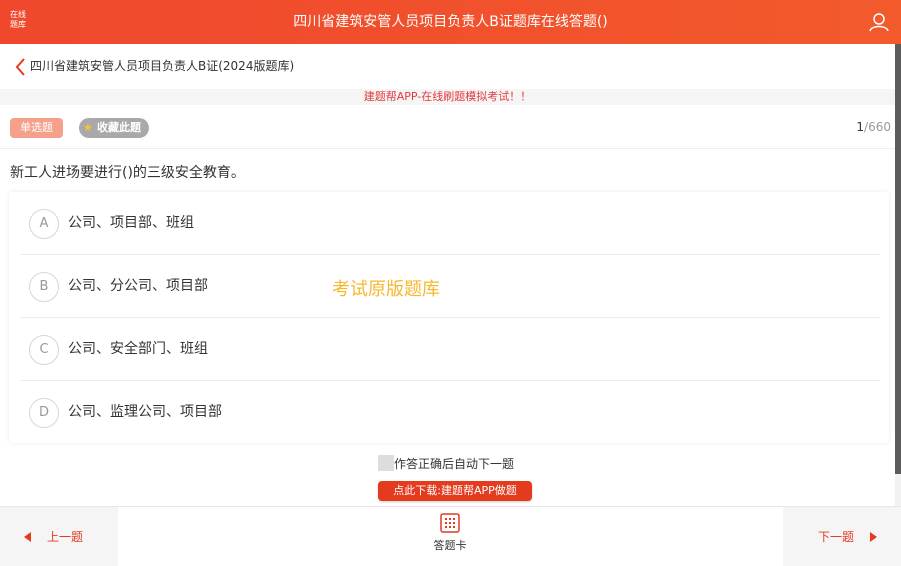 This screenshot has width=901, height=566. Describe the element at coordinates (44, 287) in the screenshot. I see `option-letter: B` at that location.